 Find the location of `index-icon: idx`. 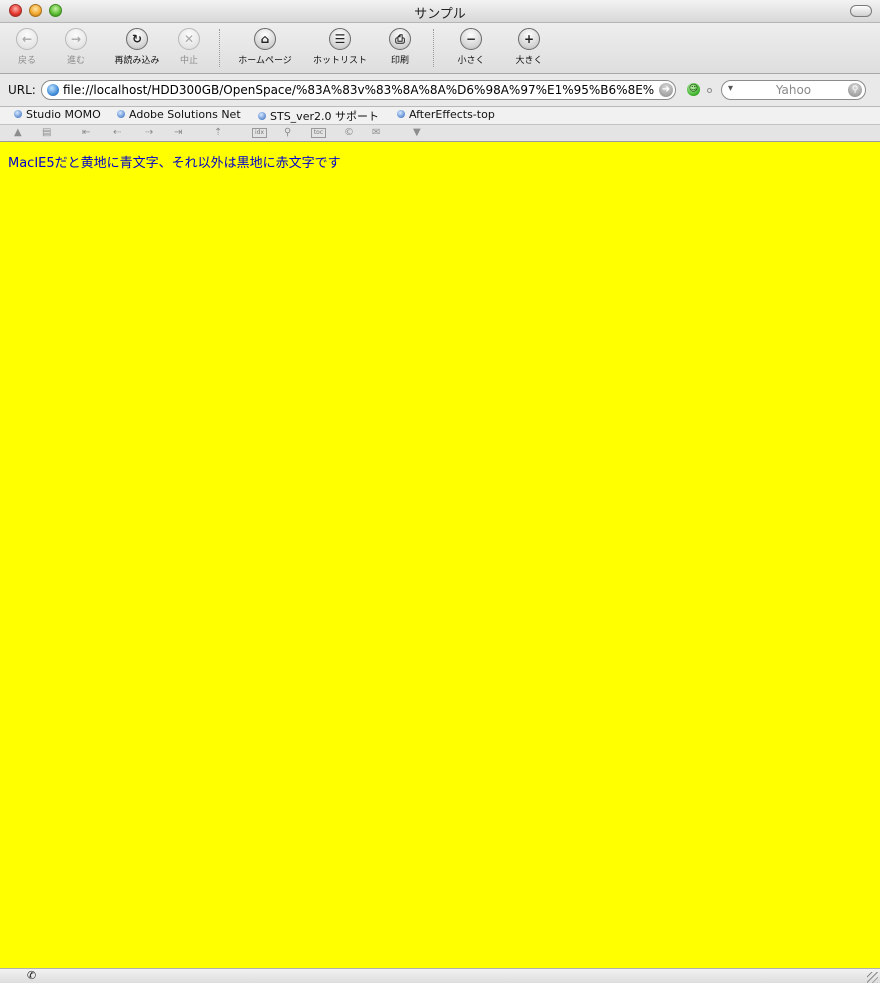

index-icon: idx is located at coordinates (259, 133).